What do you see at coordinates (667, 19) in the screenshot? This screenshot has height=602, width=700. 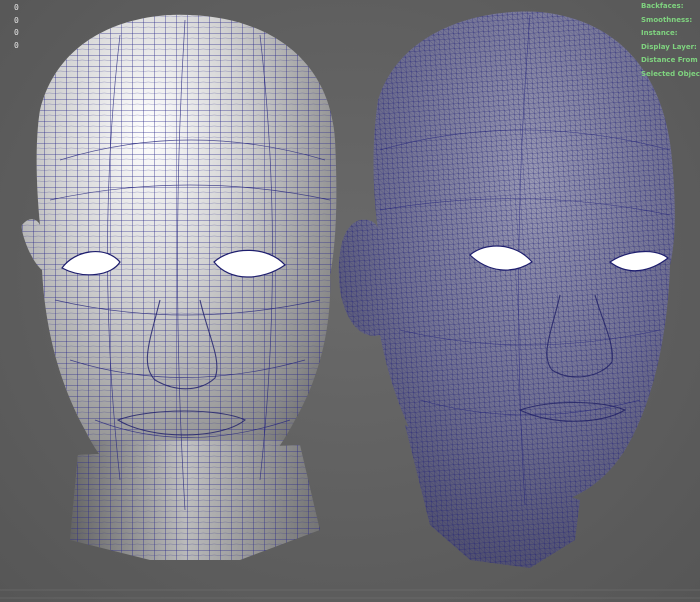 I see `hud-label-smoothness: Smoothness:` at bounding box center [667, 19].